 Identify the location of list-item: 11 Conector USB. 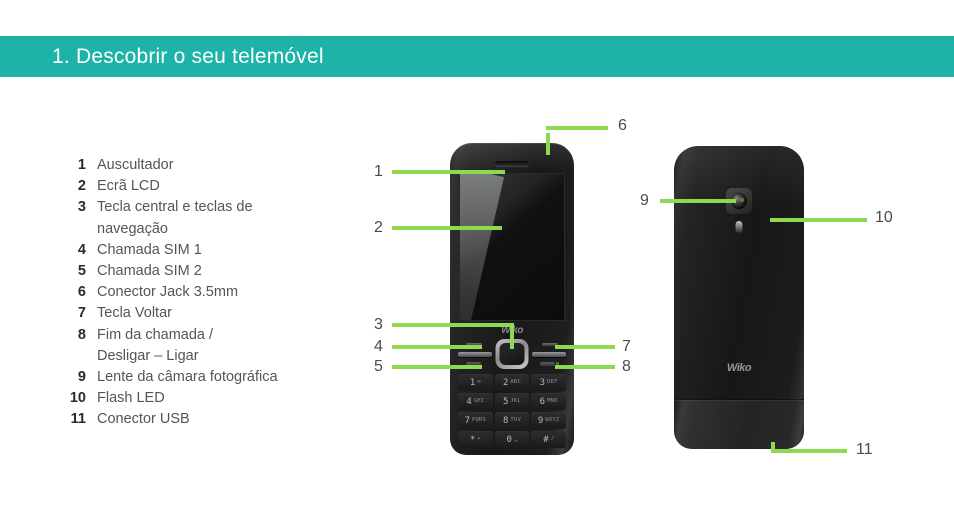
(208, 419).